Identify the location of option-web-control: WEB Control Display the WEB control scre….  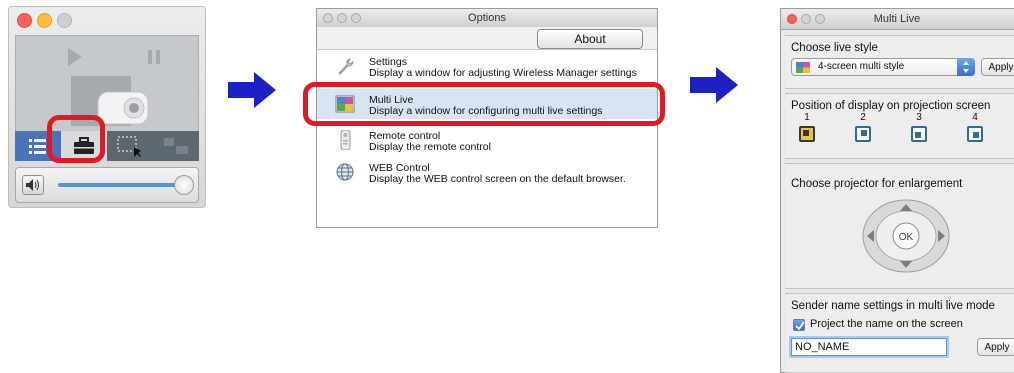
(487, 172).